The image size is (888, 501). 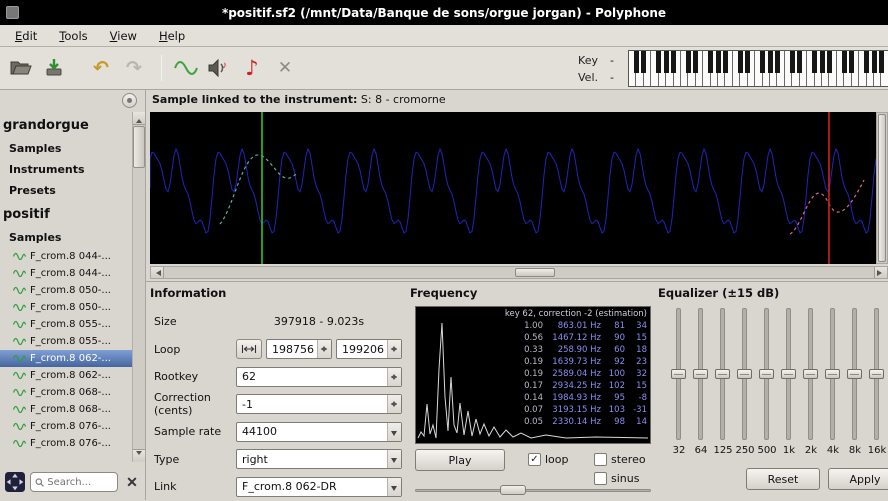 I want to click on slider-handle, so click(x=512, y=490).